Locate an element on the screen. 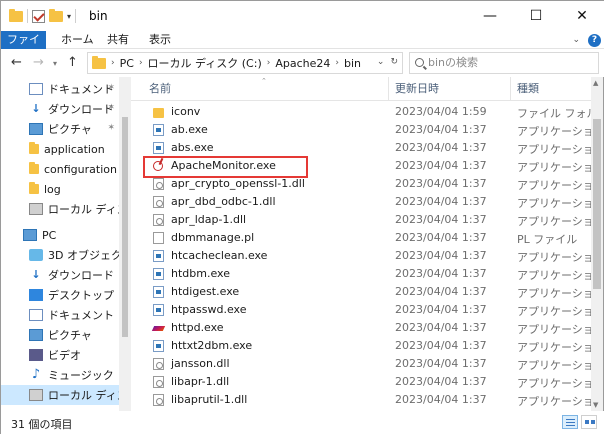 This screenshot has width=604, height=434. pc-icon is located at coordinates (30, 235).